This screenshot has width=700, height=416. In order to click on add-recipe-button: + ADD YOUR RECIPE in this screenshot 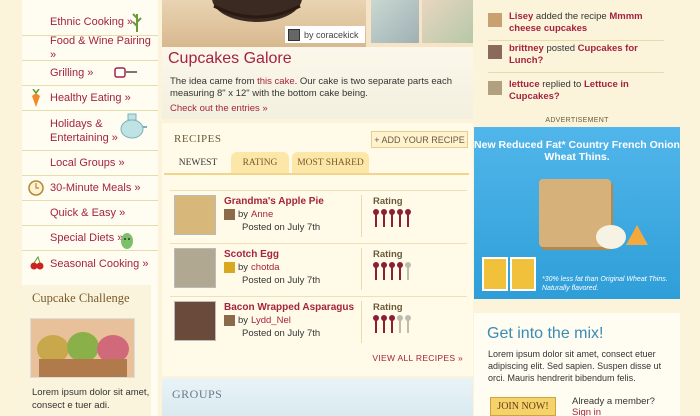, I will do `click(419, 139)`.